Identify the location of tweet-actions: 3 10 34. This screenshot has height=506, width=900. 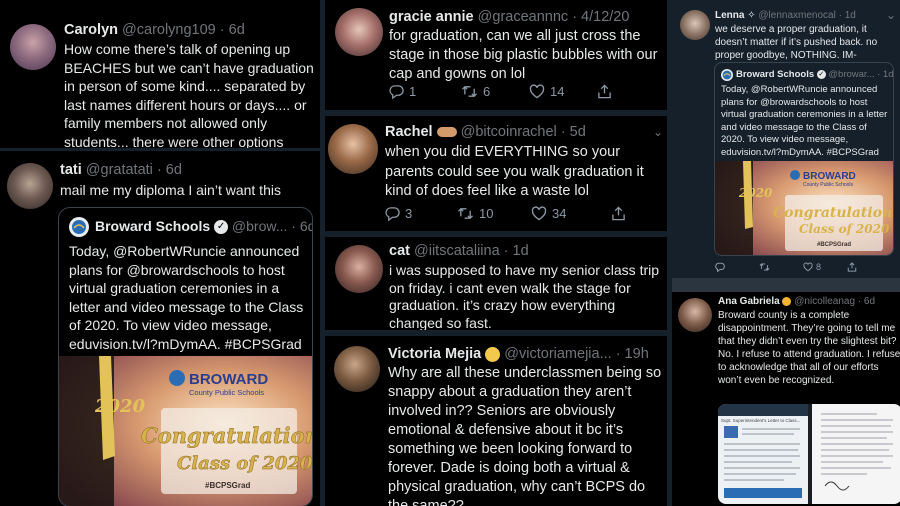
(505, 213).